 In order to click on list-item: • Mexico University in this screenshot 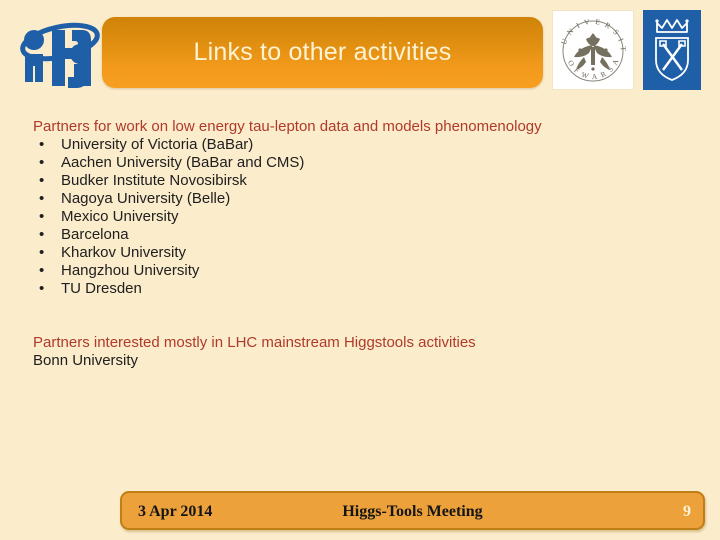, I will do `click(376, 217)`.